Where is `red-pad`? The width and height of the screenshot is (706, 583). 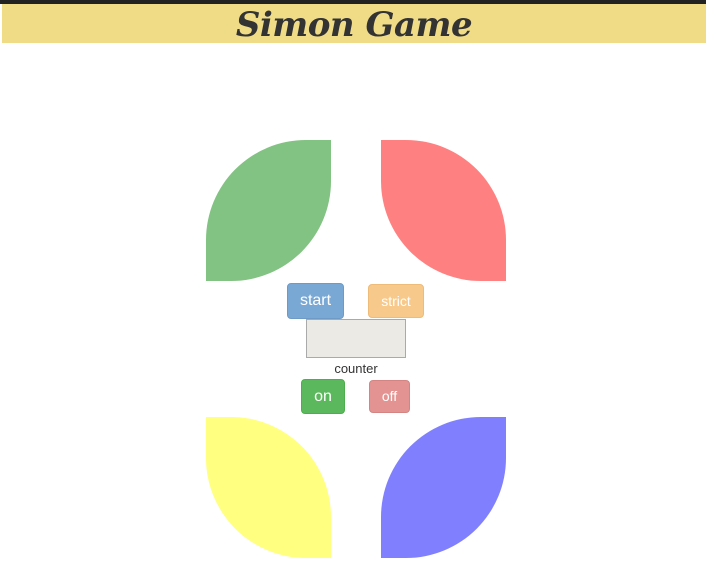 red-pad is located at coordinates (443, 210).